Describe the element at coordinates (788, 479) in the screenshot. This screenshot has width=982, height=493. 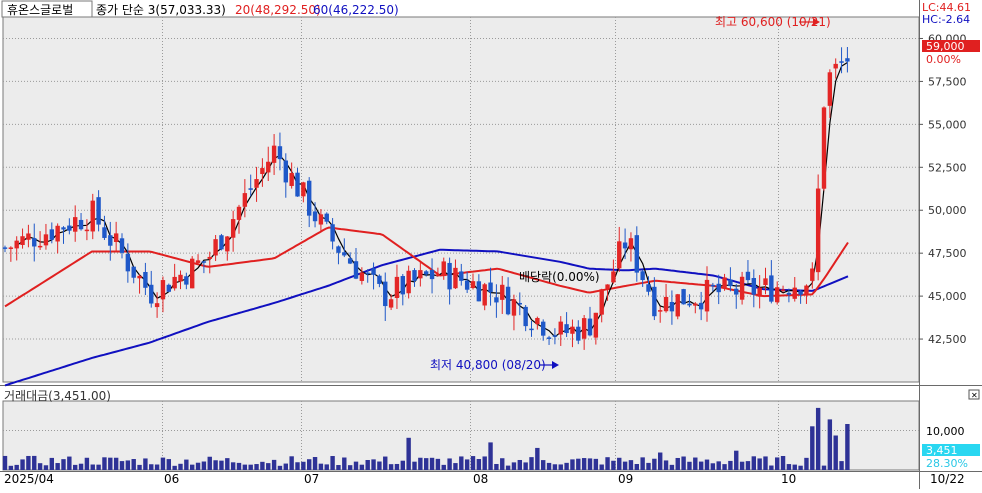
I see `x-label: 10` at that location.